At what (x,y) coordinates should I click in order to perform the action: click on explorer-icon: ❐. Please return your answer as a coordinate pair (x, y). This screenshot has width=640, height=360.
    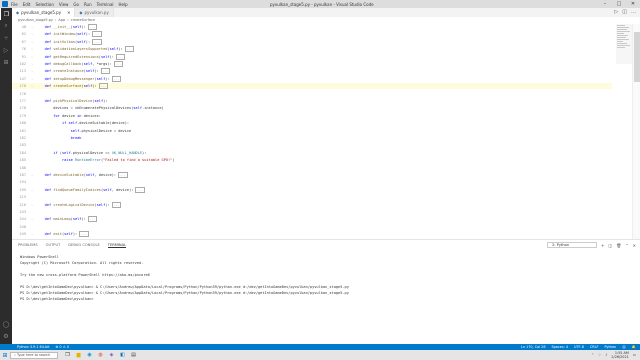
    Looking at the image, I should click on (6, 14).